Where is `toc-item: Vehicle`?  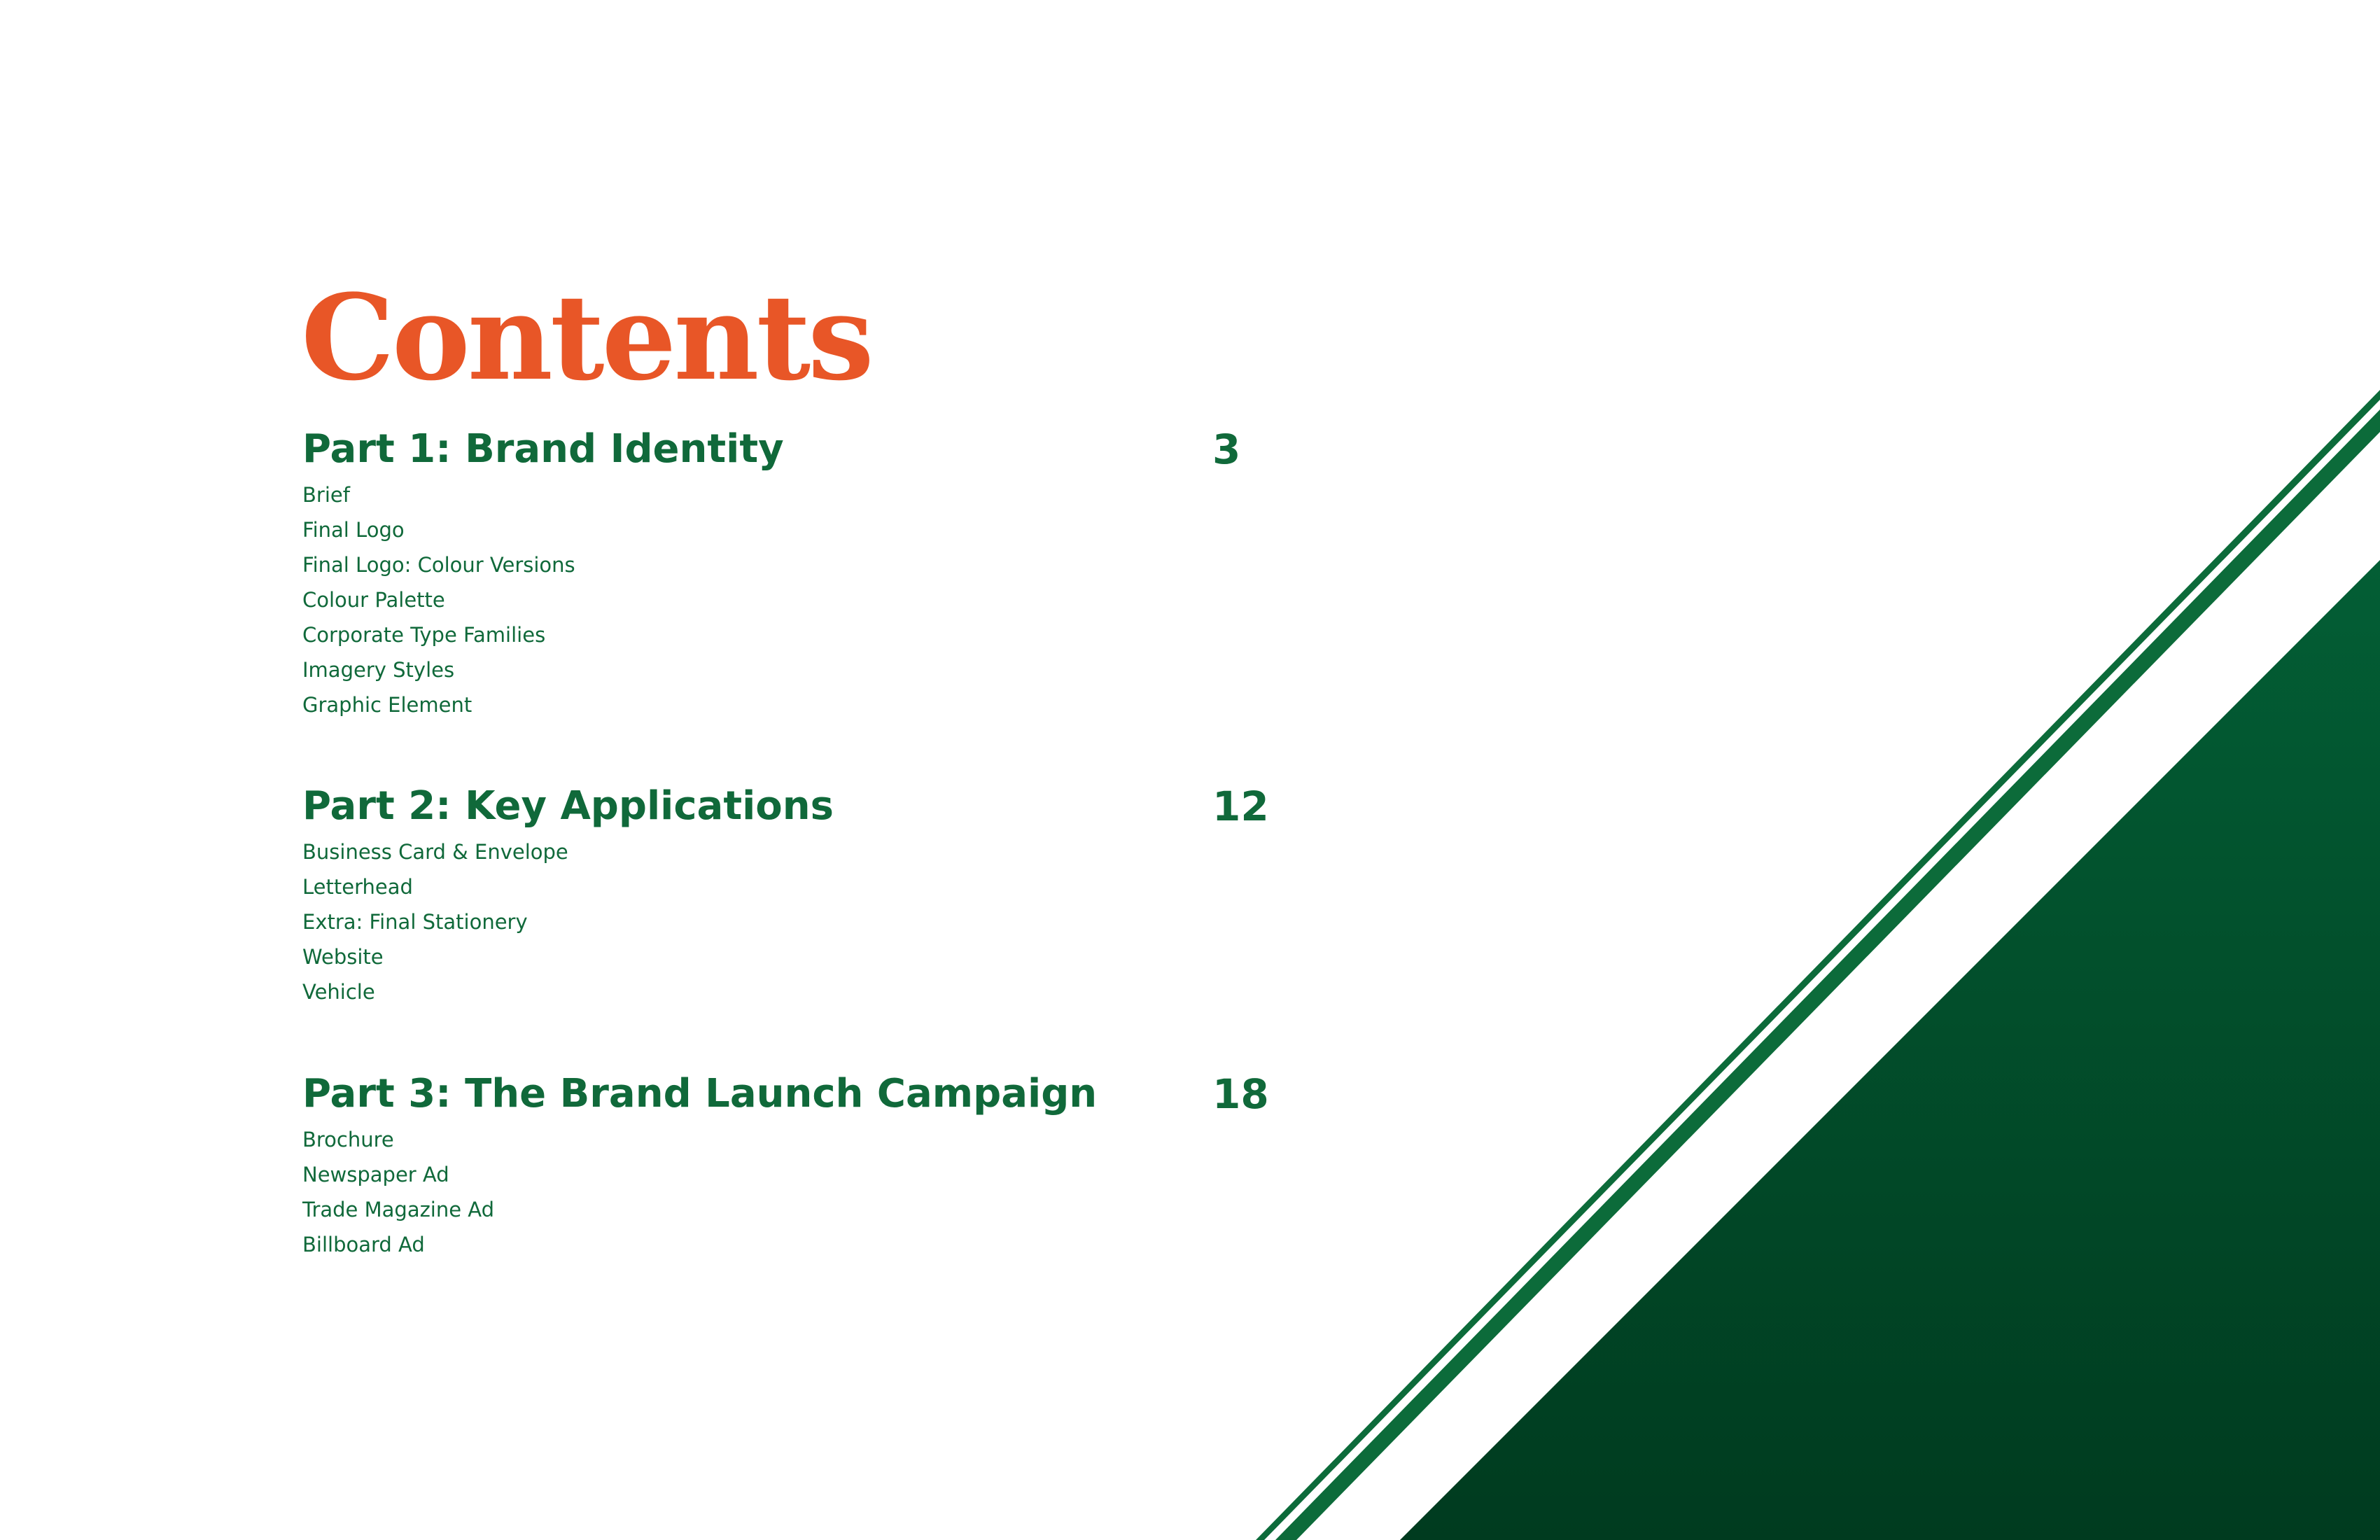 toc-item: Vehicle is located at coordinates (338, 992).